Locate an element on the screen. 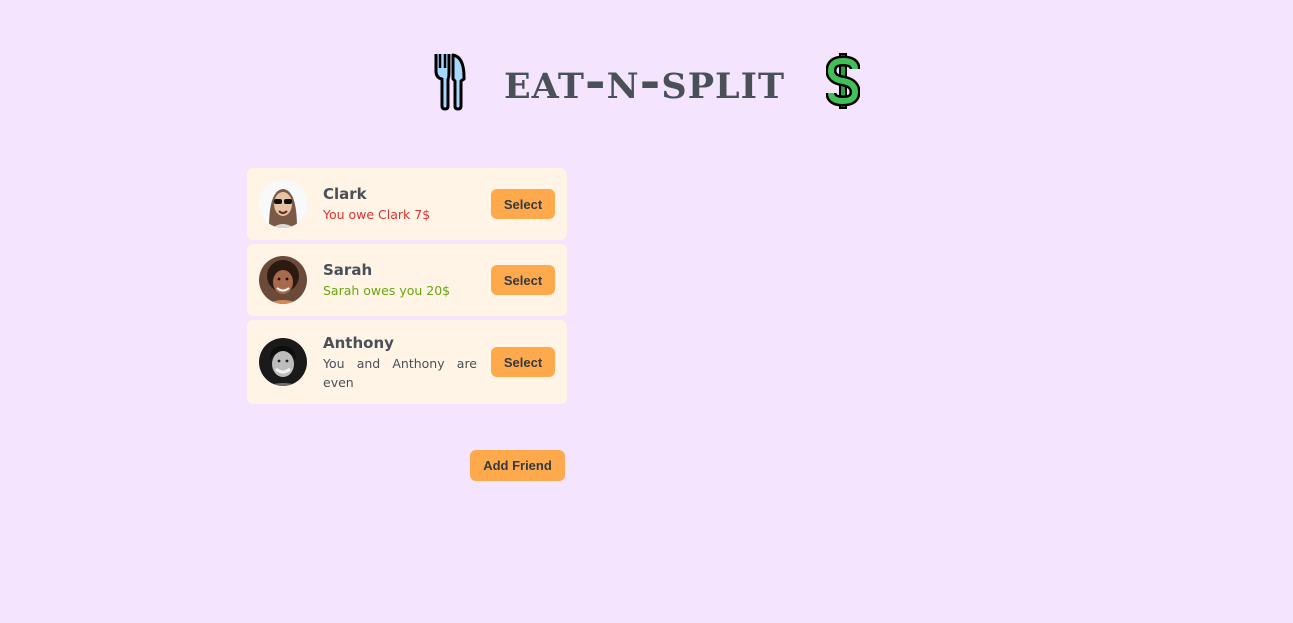 This screenshot has width=1293, height=623. app-title: eat-n-split is located at coordinates (644, 80).